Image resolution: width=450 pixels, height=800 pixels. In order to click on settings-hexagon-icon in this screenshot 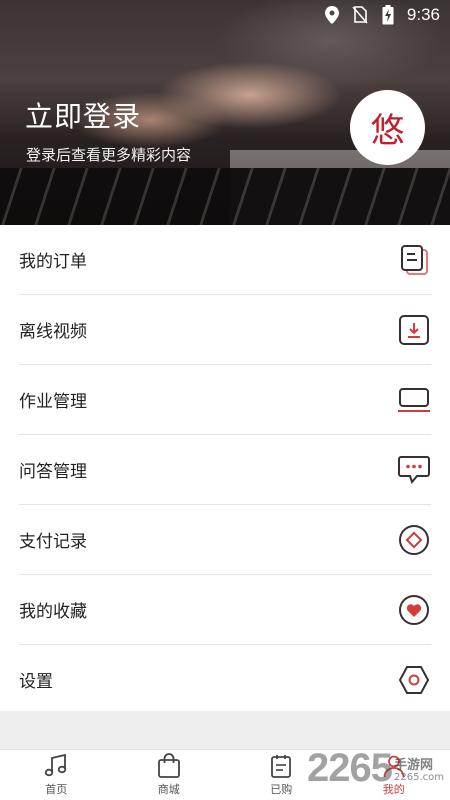, I will do `click(414, 680)`.